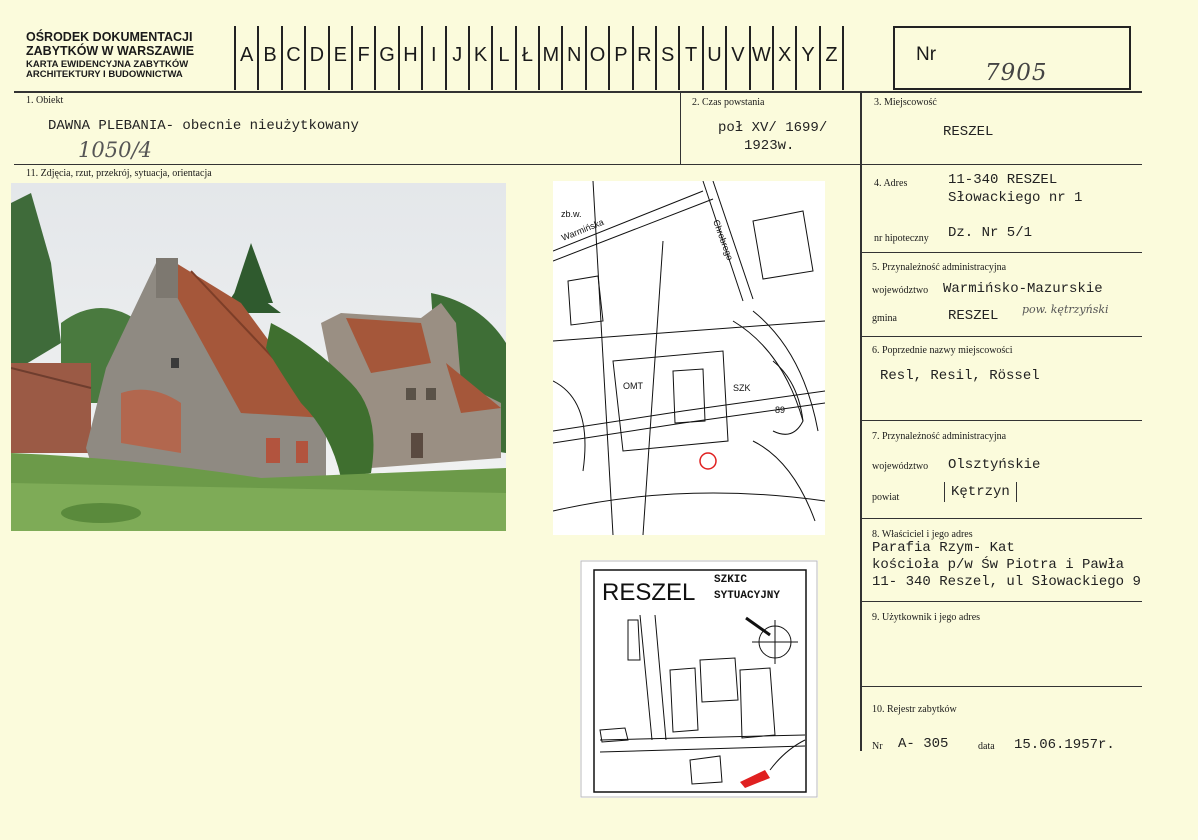 Image resolution: width=1198 pixels, height=840 pixels. I want to click on alphabet-letter: G, so click(388, 58).